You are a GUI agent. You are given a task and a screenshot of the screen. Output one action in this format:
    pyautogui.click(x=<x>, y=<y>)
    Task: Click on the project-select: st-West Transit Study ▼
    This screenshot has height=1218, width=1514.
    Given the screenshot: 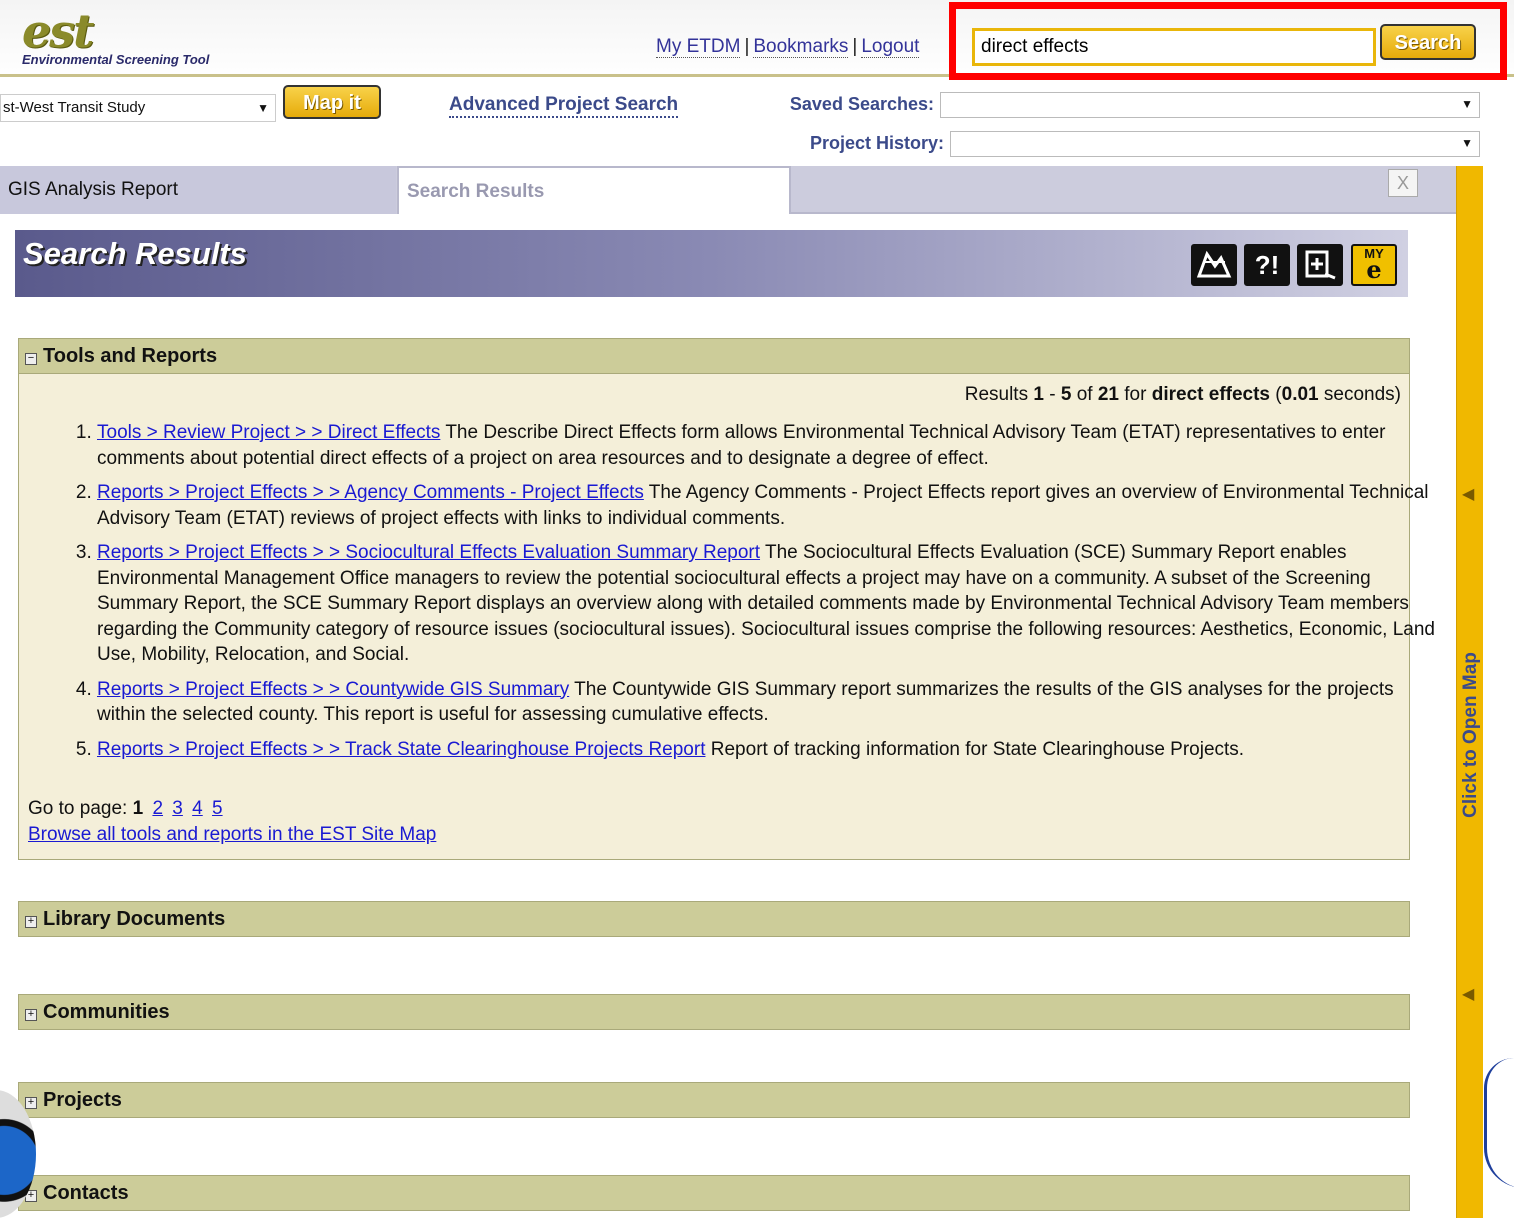 What is the action you would take?
    pyautogui.click(x=138, y=108)
    